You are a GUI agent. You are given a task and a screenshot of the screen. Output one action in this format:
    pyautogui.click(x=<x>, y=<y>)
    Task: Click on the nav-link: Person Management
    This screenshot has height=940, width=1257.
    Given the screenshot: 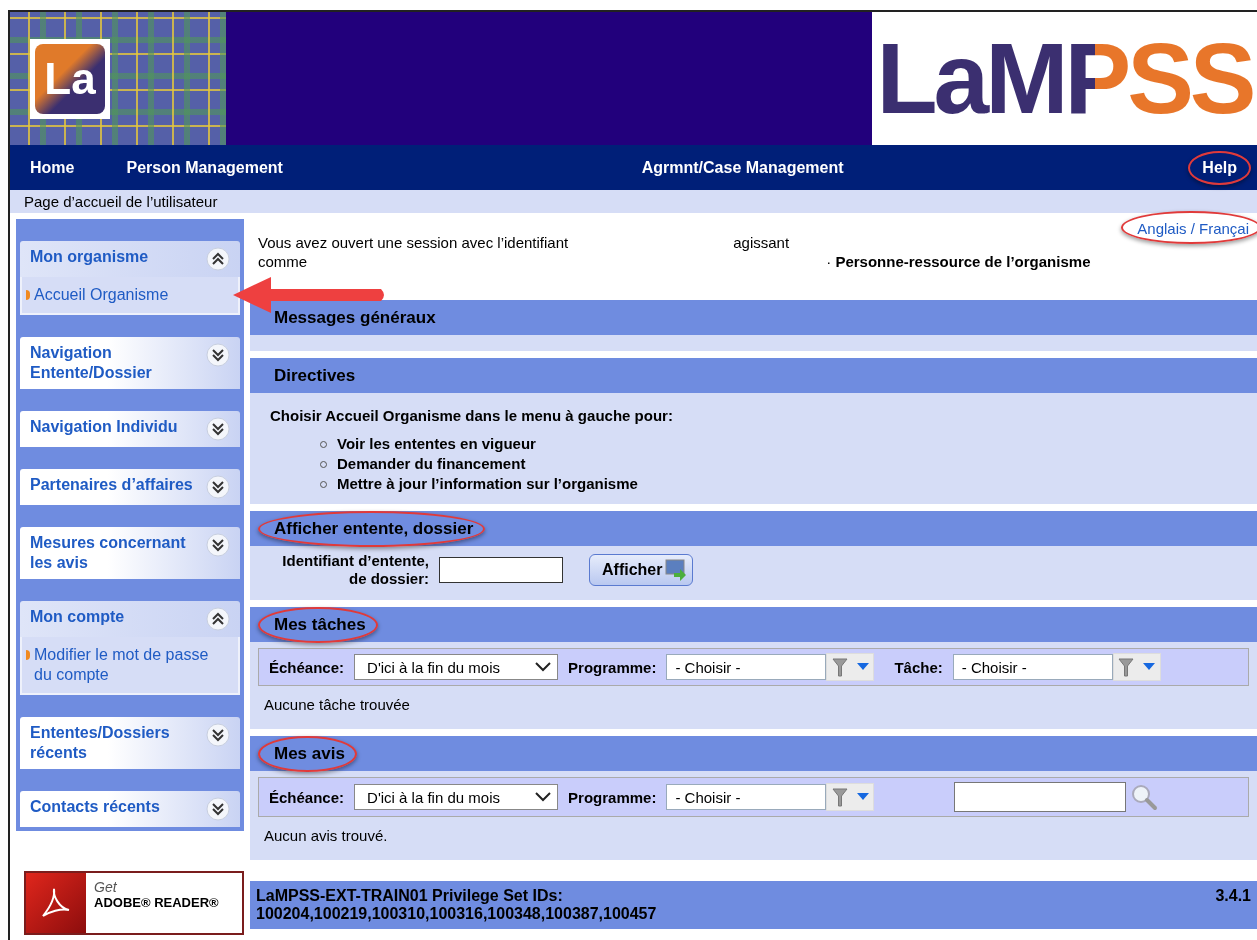 What is the action you would take?
    pyautogui.click(x=204, y=167)
    